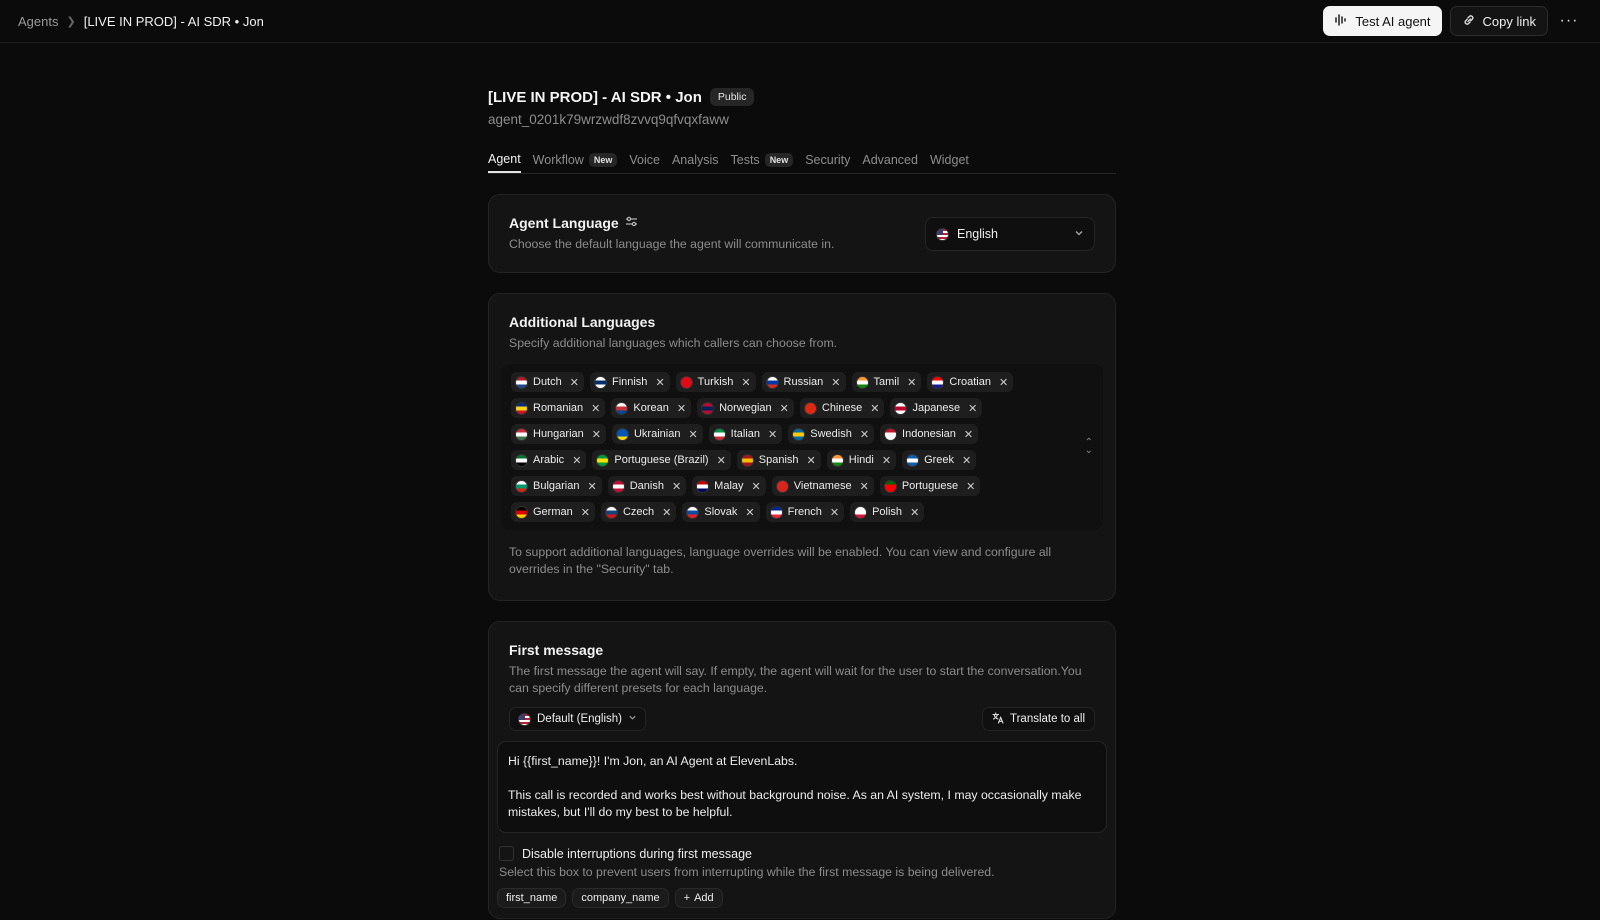 This screenshot has width=1600, height=920. Describe the element at coordinates (890, 160) in the screenshot. I see `tab-advanced: Advanced` at that location.